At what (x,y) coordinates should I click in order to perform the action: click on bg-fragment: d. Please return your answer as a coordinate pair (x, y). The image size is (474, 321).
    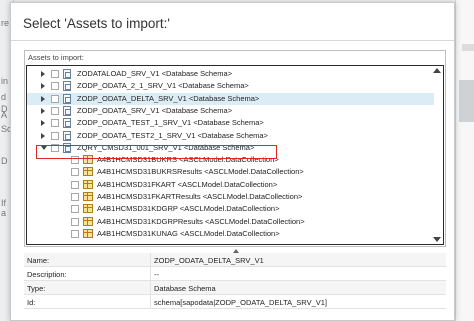
    Looking at the image, I should click on (4, 97).